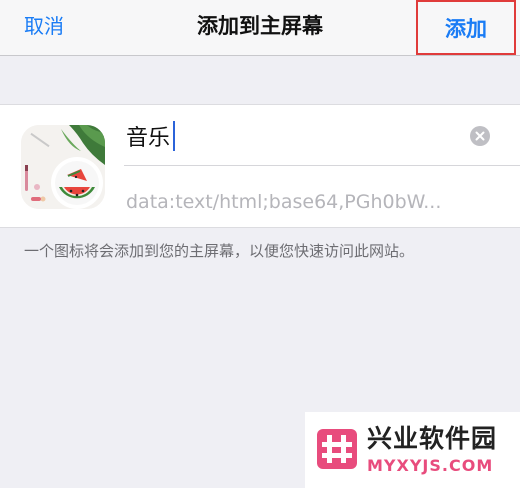 This screenshot has width=520, height=488. I want to click on watermark-domain: MYXYJS.COM, so click(430, 465).